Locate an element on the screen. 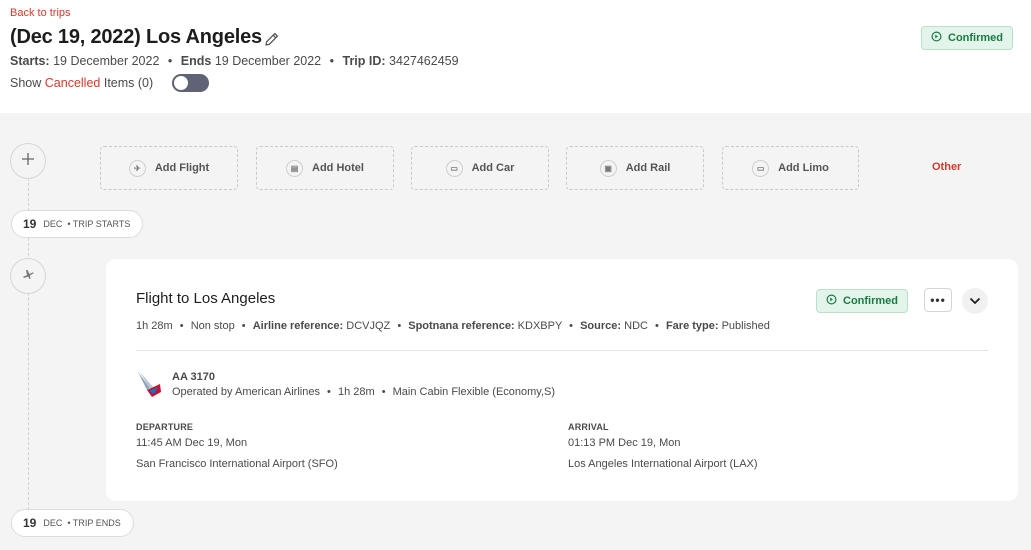  add-car-label: Add Car is located at coordinates (493, 168).